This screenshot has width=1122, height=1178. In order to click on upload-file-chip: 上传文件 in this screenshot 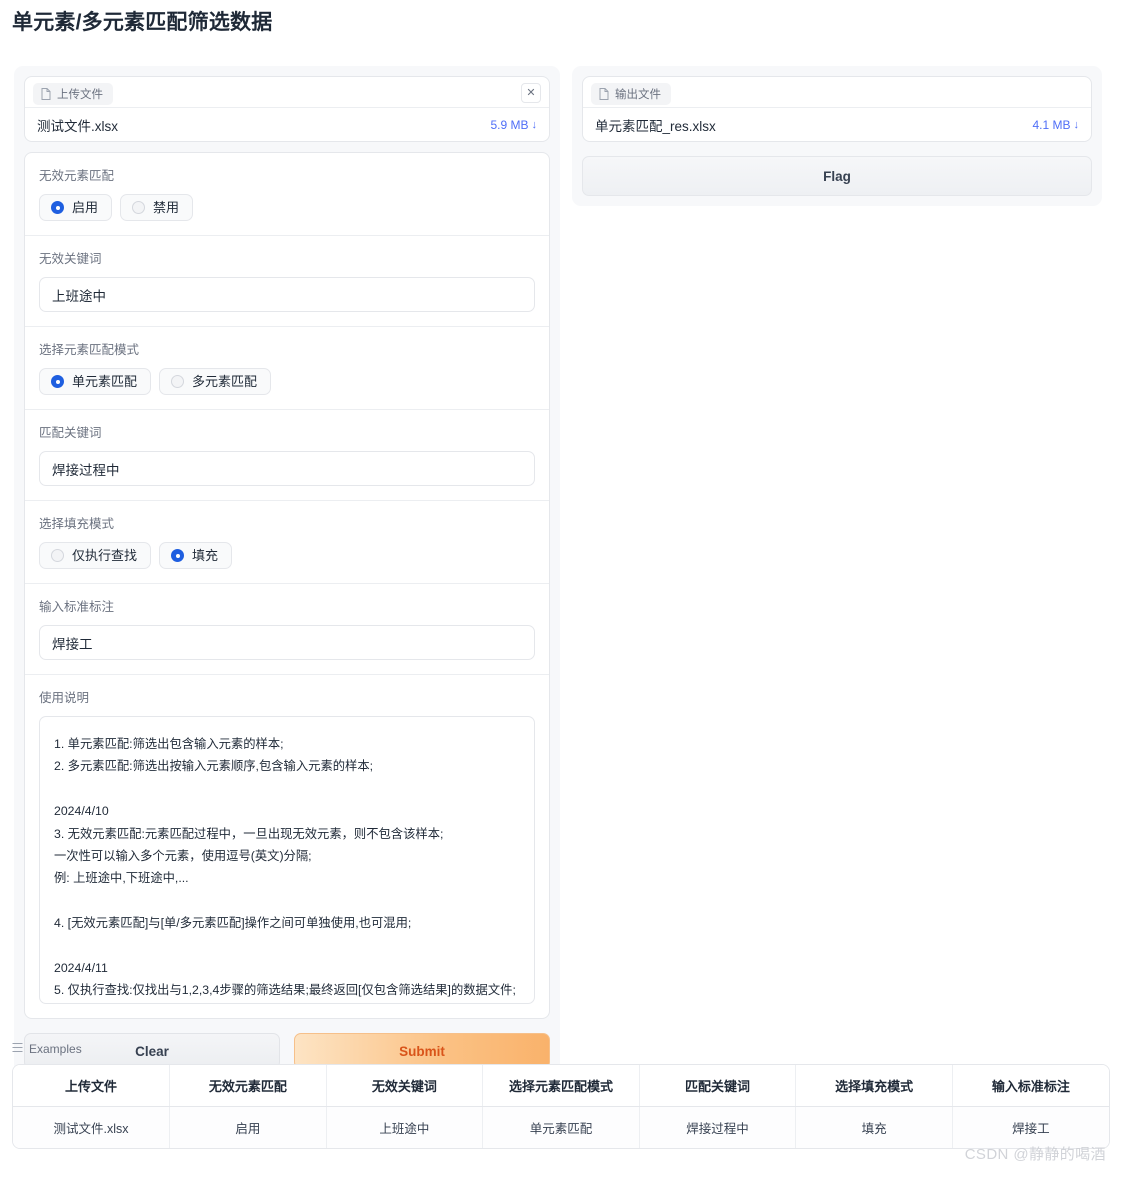, I will do `click(73, 94)`.